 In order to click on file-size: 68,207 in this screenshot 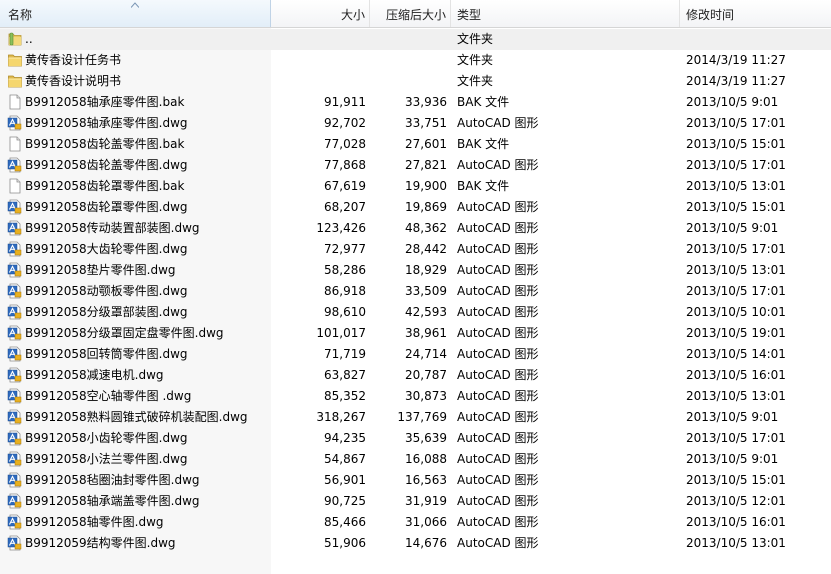, I will do `click(345, 207)`.